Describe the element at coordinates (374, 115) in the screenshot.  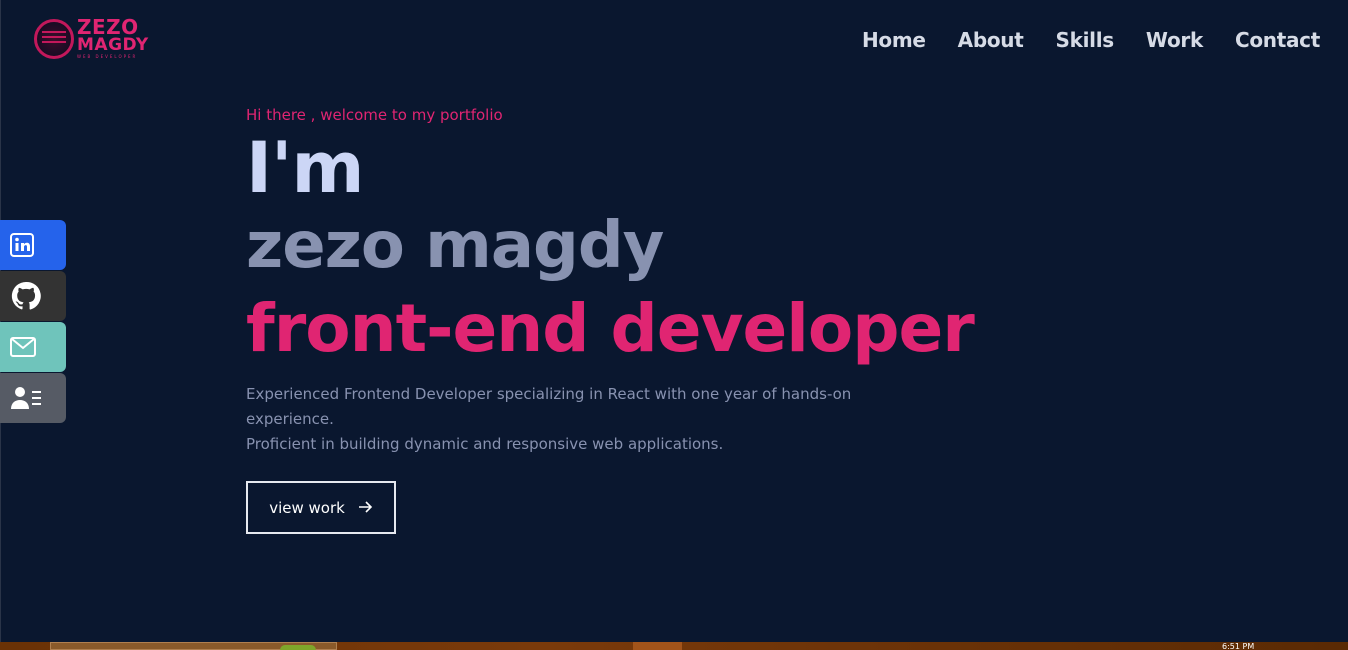
I see `hero-greeting: Hi there , welcome to my portfolio` at that location.